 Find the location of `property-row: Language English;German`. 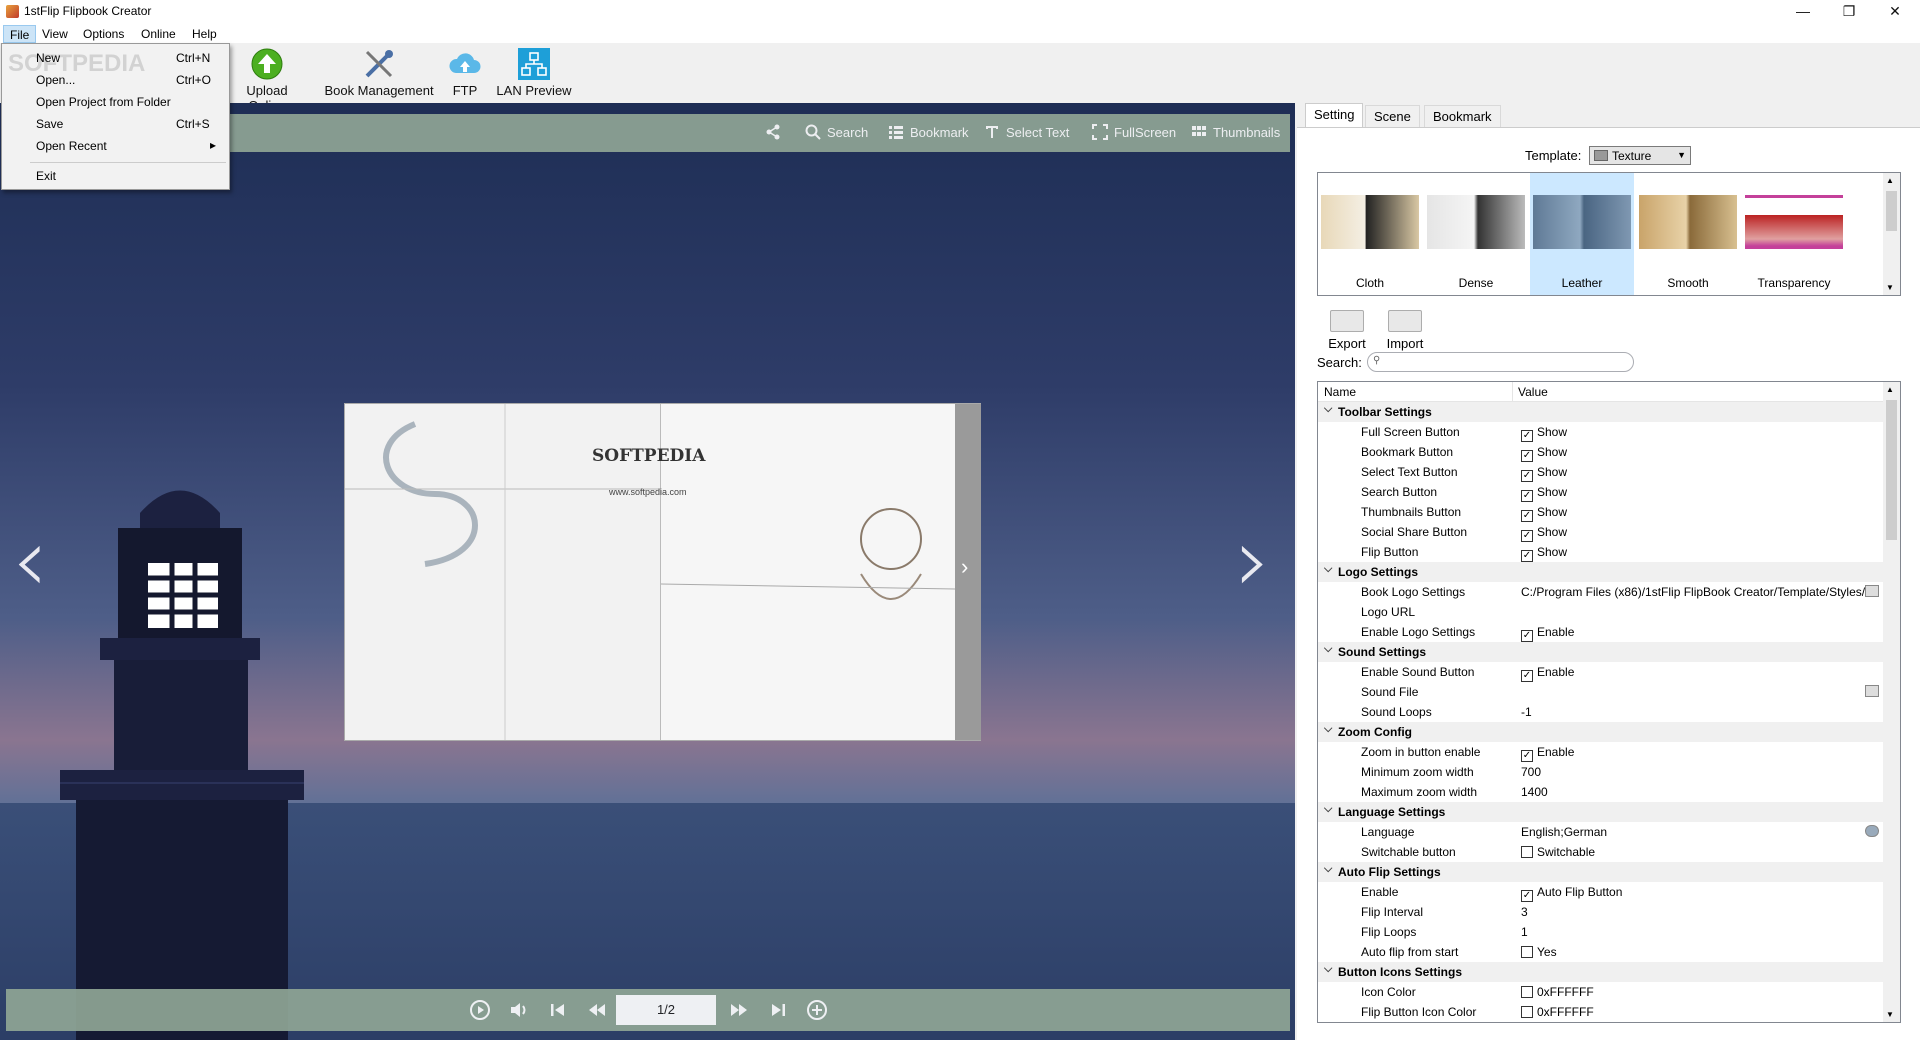

property-row: Language English;German is located at coordinates (1601, 832).